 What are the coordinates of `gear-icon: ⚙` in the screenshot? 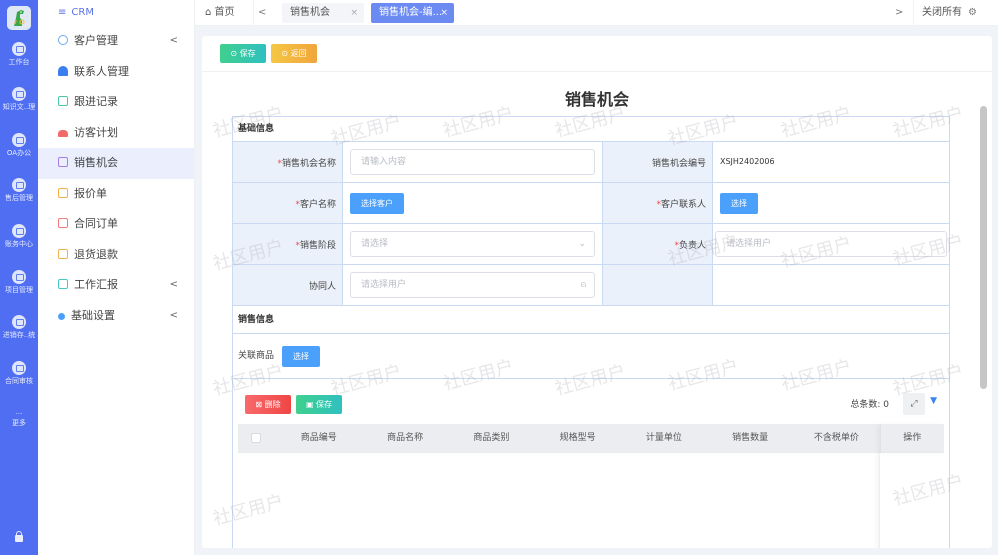 It's located at (972, 13).